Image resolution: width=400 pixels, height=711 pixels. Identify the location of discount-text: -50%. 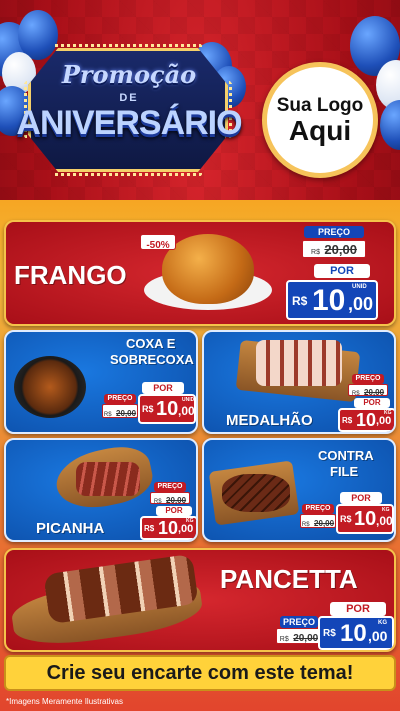
(158, 245).